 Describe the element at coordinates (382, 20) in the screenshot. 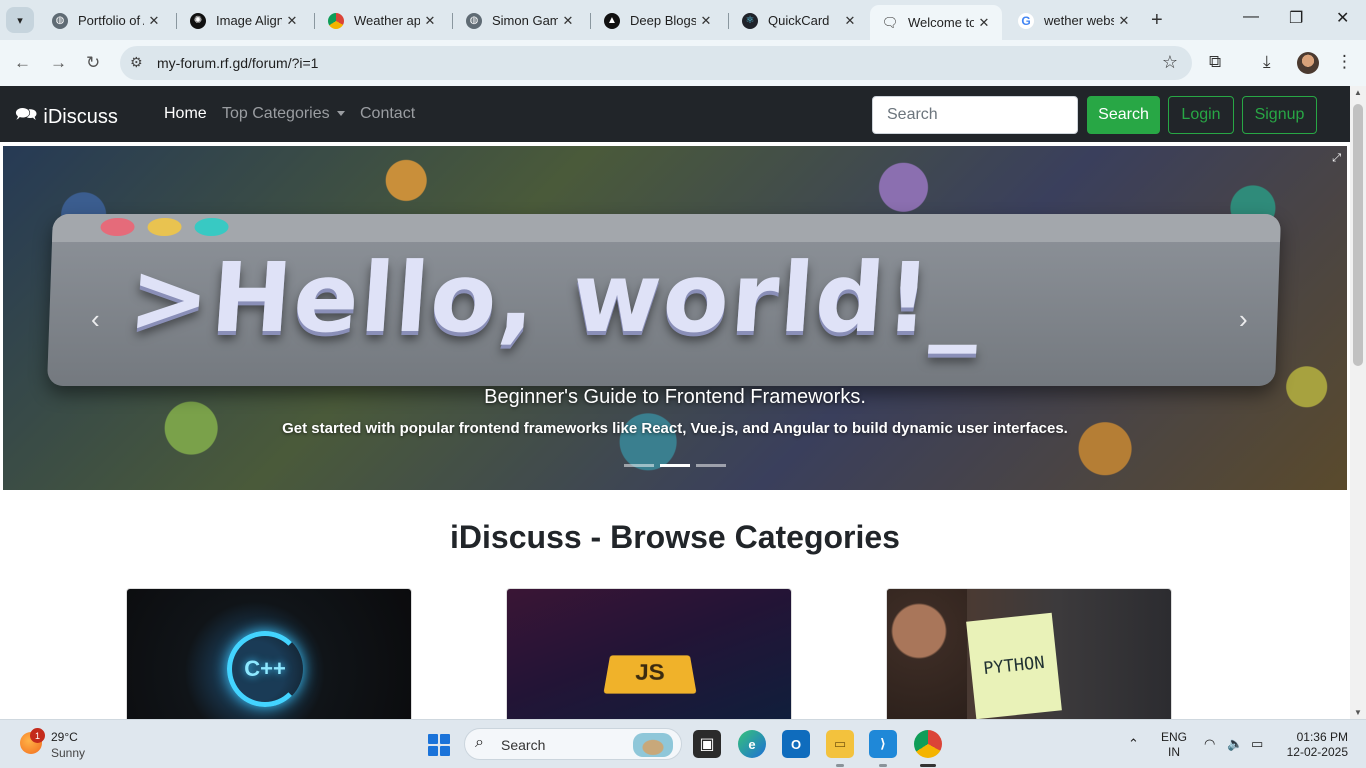

I see `tab-weather-app: Weather app ✕` at that location.